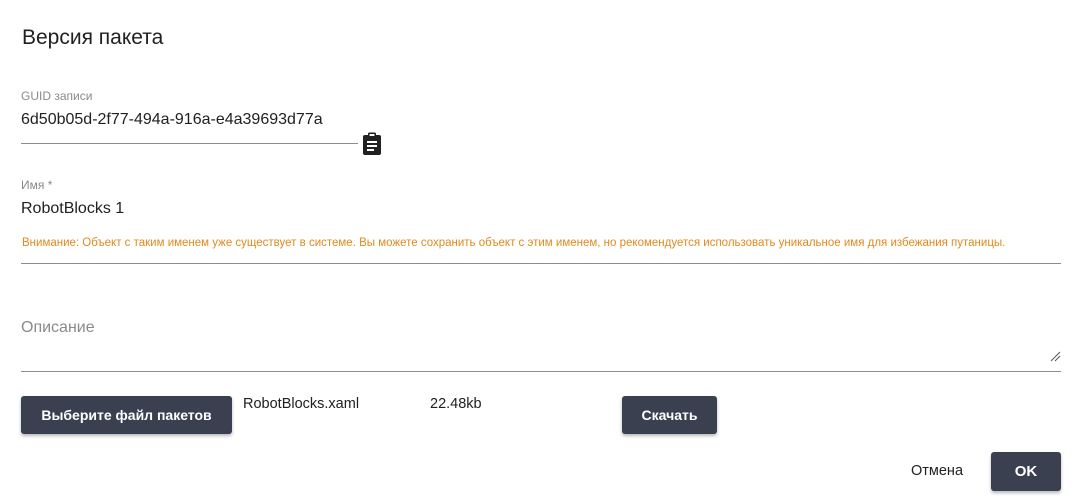 Image resolution: width=1075 pixels, height=502 pixels. Describe the element at coordinates (37, 185) in the screenshot. I see `name-label: Имя *` at that location.